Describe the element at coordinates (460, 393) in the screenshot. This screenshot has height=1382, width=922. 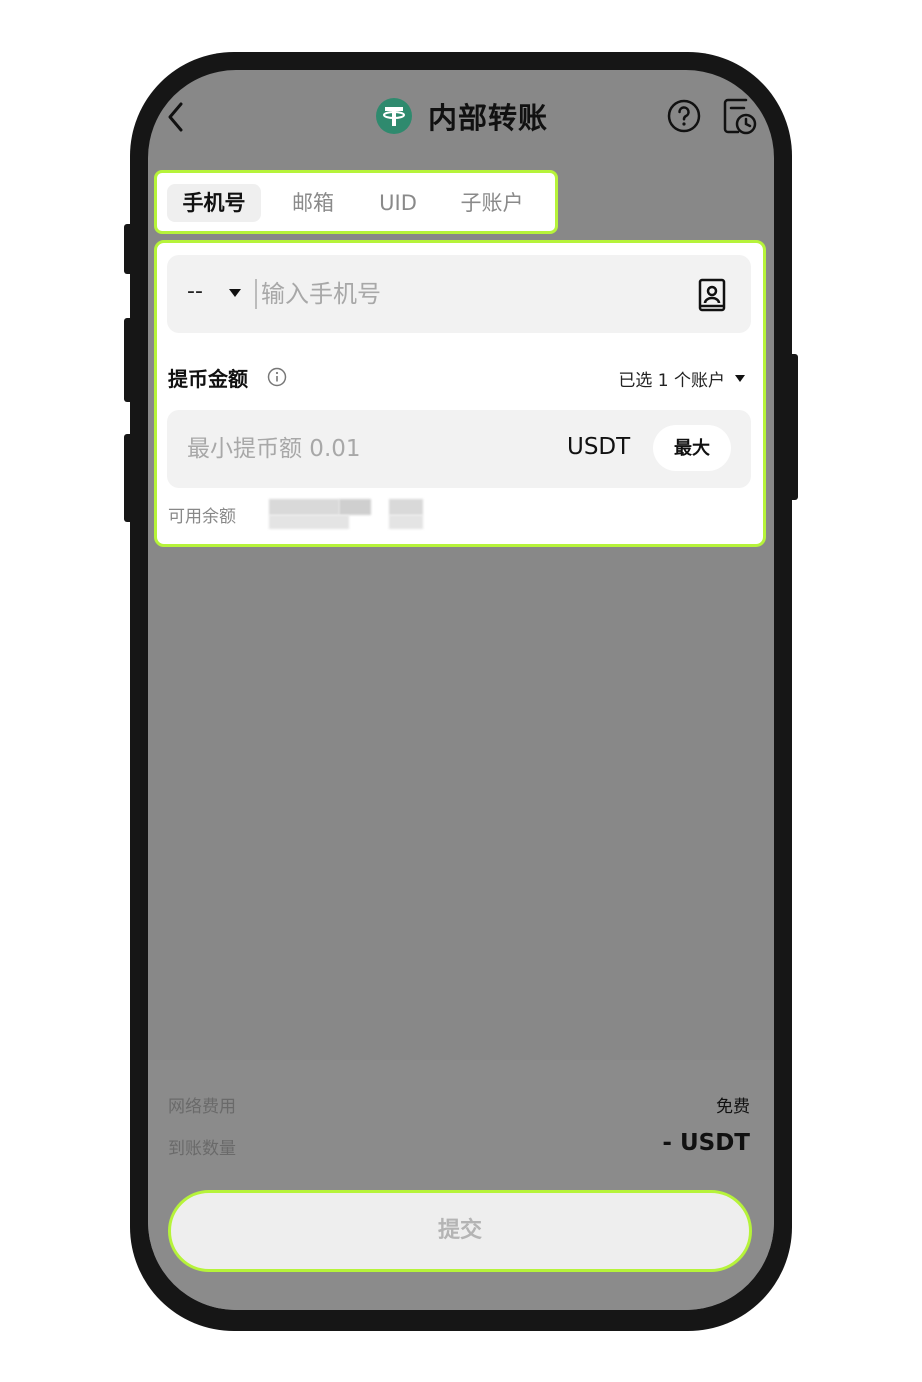
I see `transfer-form: -- 提币金额 已选 1 个账户 USDT 最大 可用余额` at that location.